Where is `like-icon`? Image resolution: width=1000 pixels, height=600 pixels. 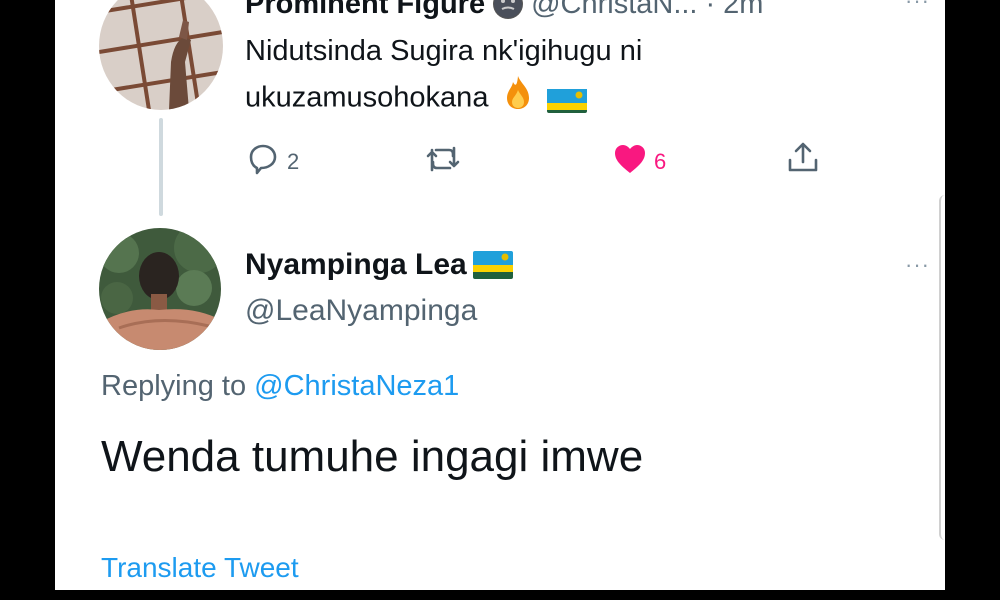 like-icon is located at coordinates (630, 161).